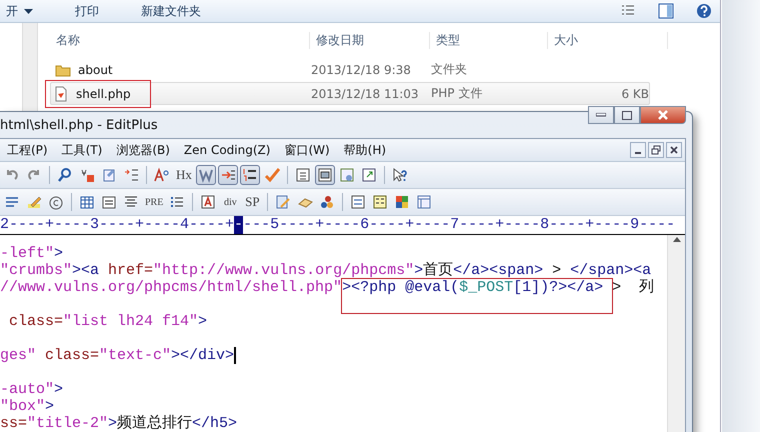 The image size is (760, 432). Describe the element at coordinates (283, 202) in the screenshot. I see `edit-note-icon` at that location.